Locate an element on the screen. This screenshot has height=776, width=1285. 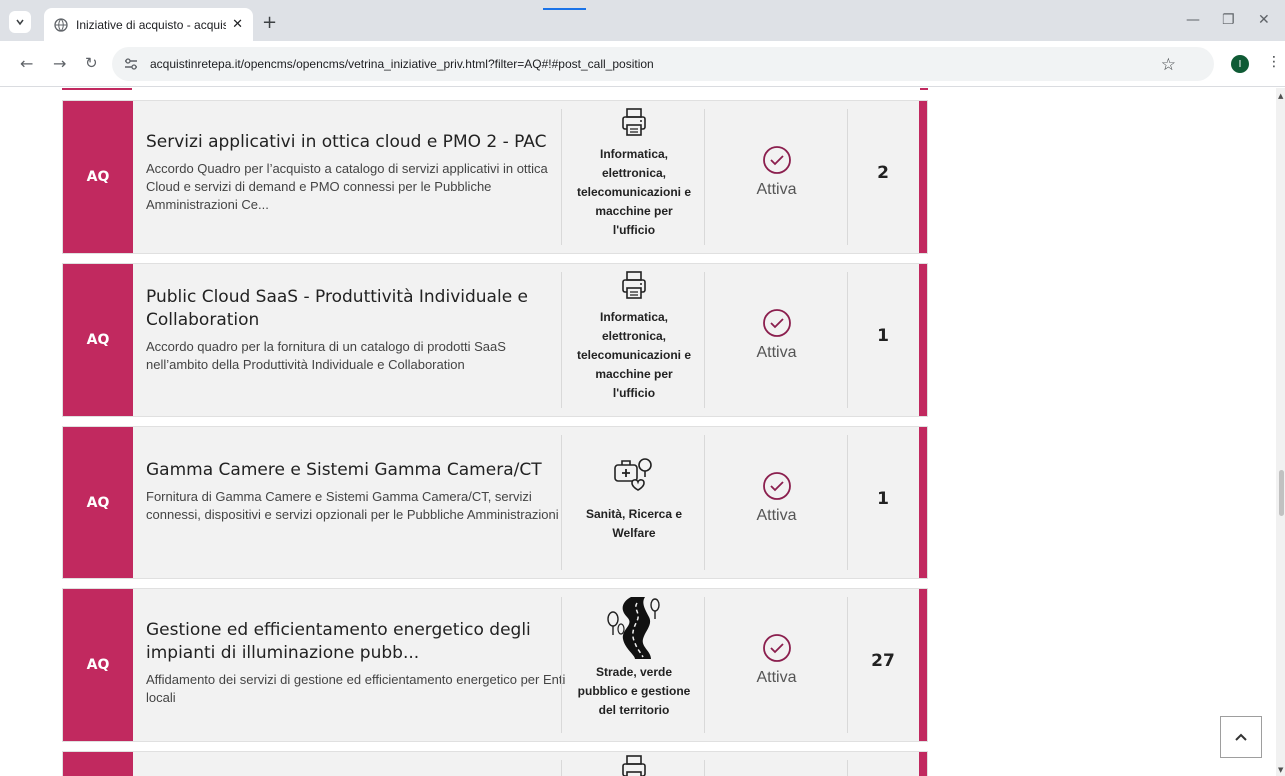
plus-icon: + is located at coordinates (269, 22).